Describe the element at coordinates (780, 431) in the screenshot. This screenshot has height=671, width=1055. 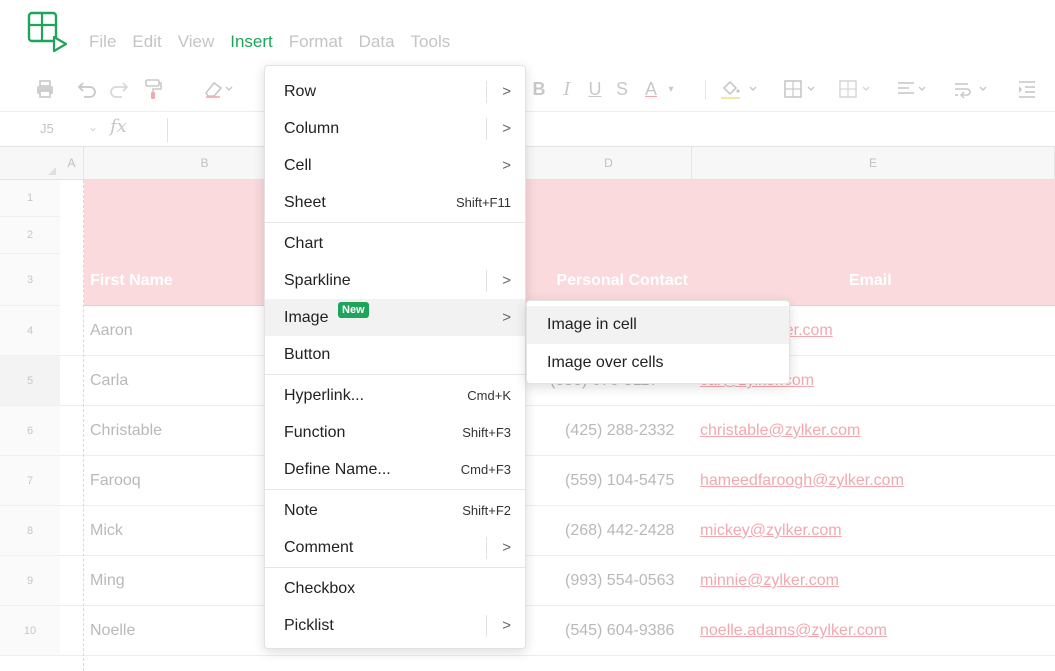
I see `cell-email: christable@zylker.com` at that location.